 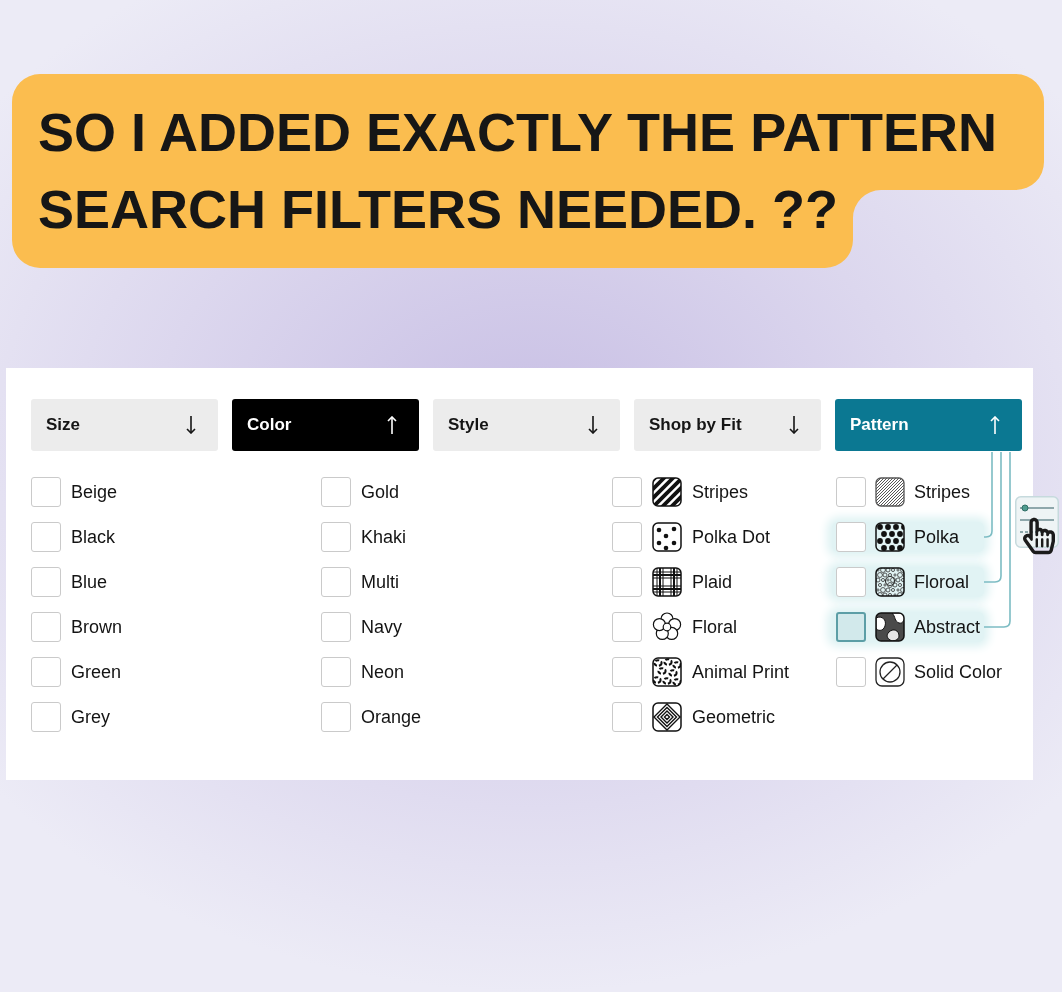 I want to click on option-label: Plaid, so click(x=712, y=582).